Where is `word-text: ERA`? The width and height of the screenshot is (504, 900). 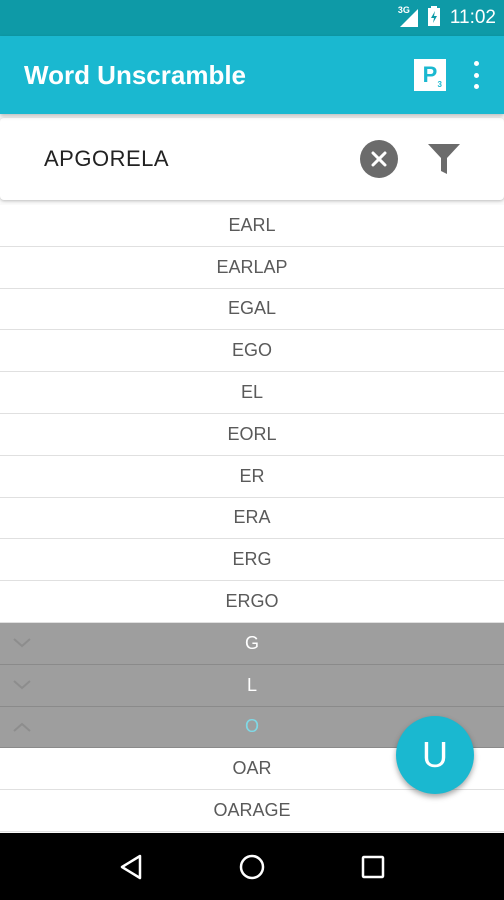
word-text: ERA is located at coordinates (252, 517).